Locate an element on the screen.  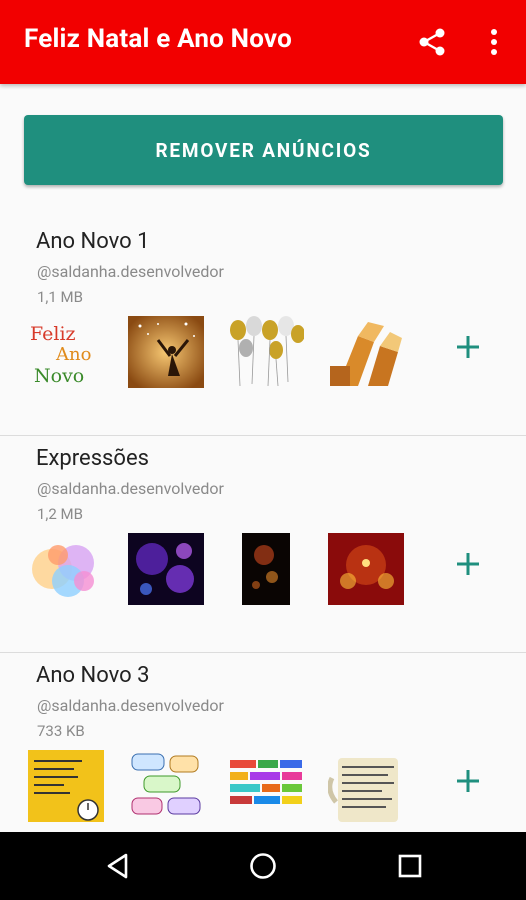
svg-text: Novo is located at coordinates (59, 376).